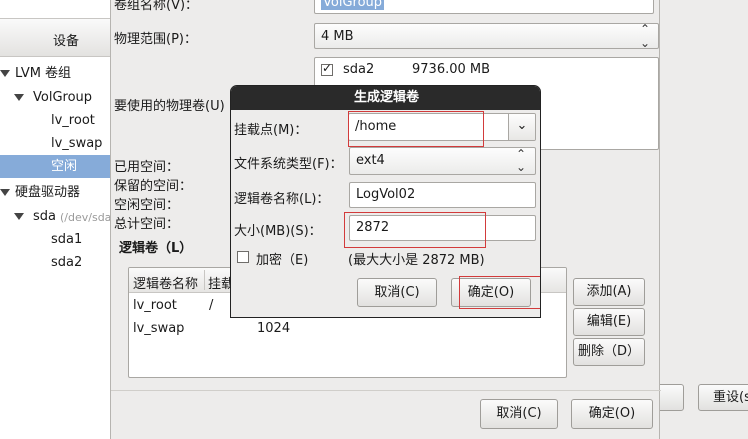 The width and height of the screenshot is (748, 439). I want to click on checkmark-icon: ✓, so click(327, 68).